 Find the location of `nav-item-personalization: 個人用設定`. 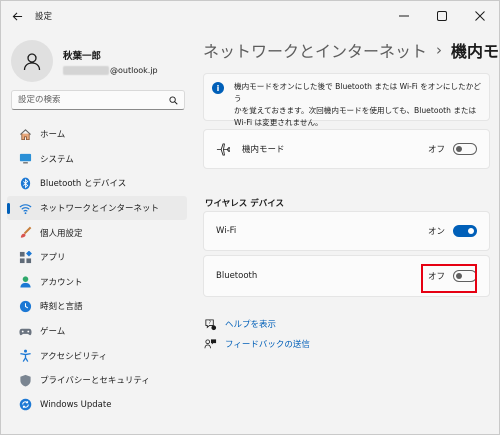

nav-item-personalization: 個人用設定 is located at coordinates (97, 232).